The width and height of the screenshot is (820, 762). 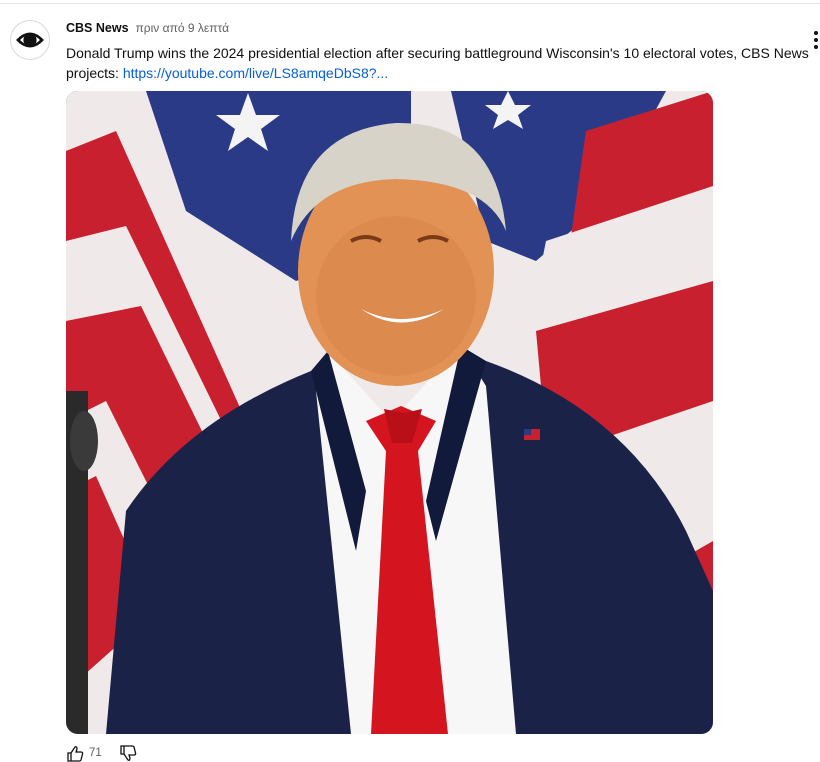 I want to click on thumbs-up-icon, so click(x=75, y=753).